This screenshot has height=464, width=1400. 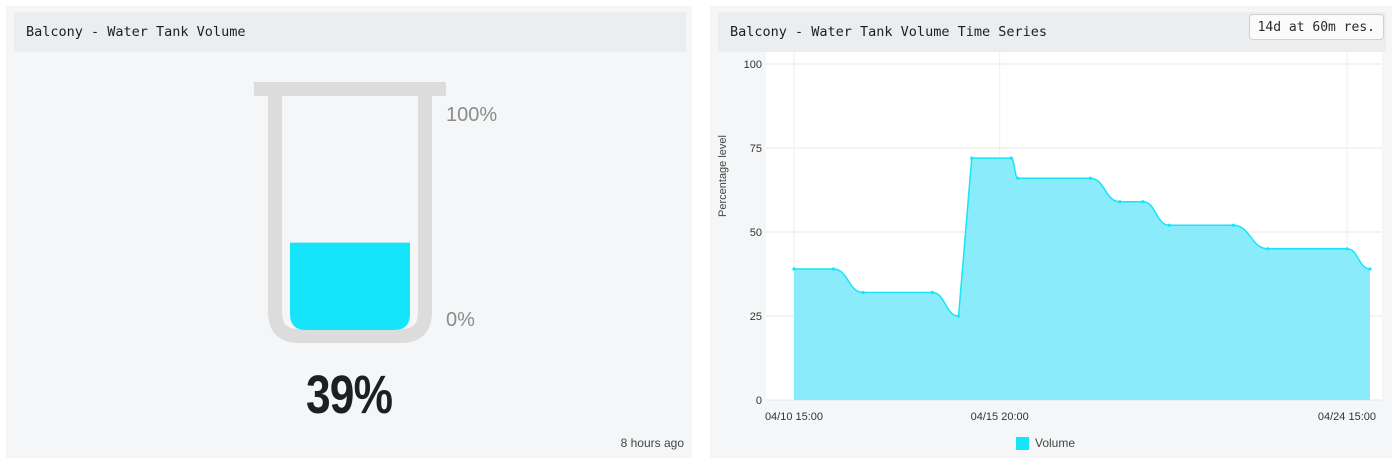 I want to click on tank-gauge-fill, so click(x=350, y=286).